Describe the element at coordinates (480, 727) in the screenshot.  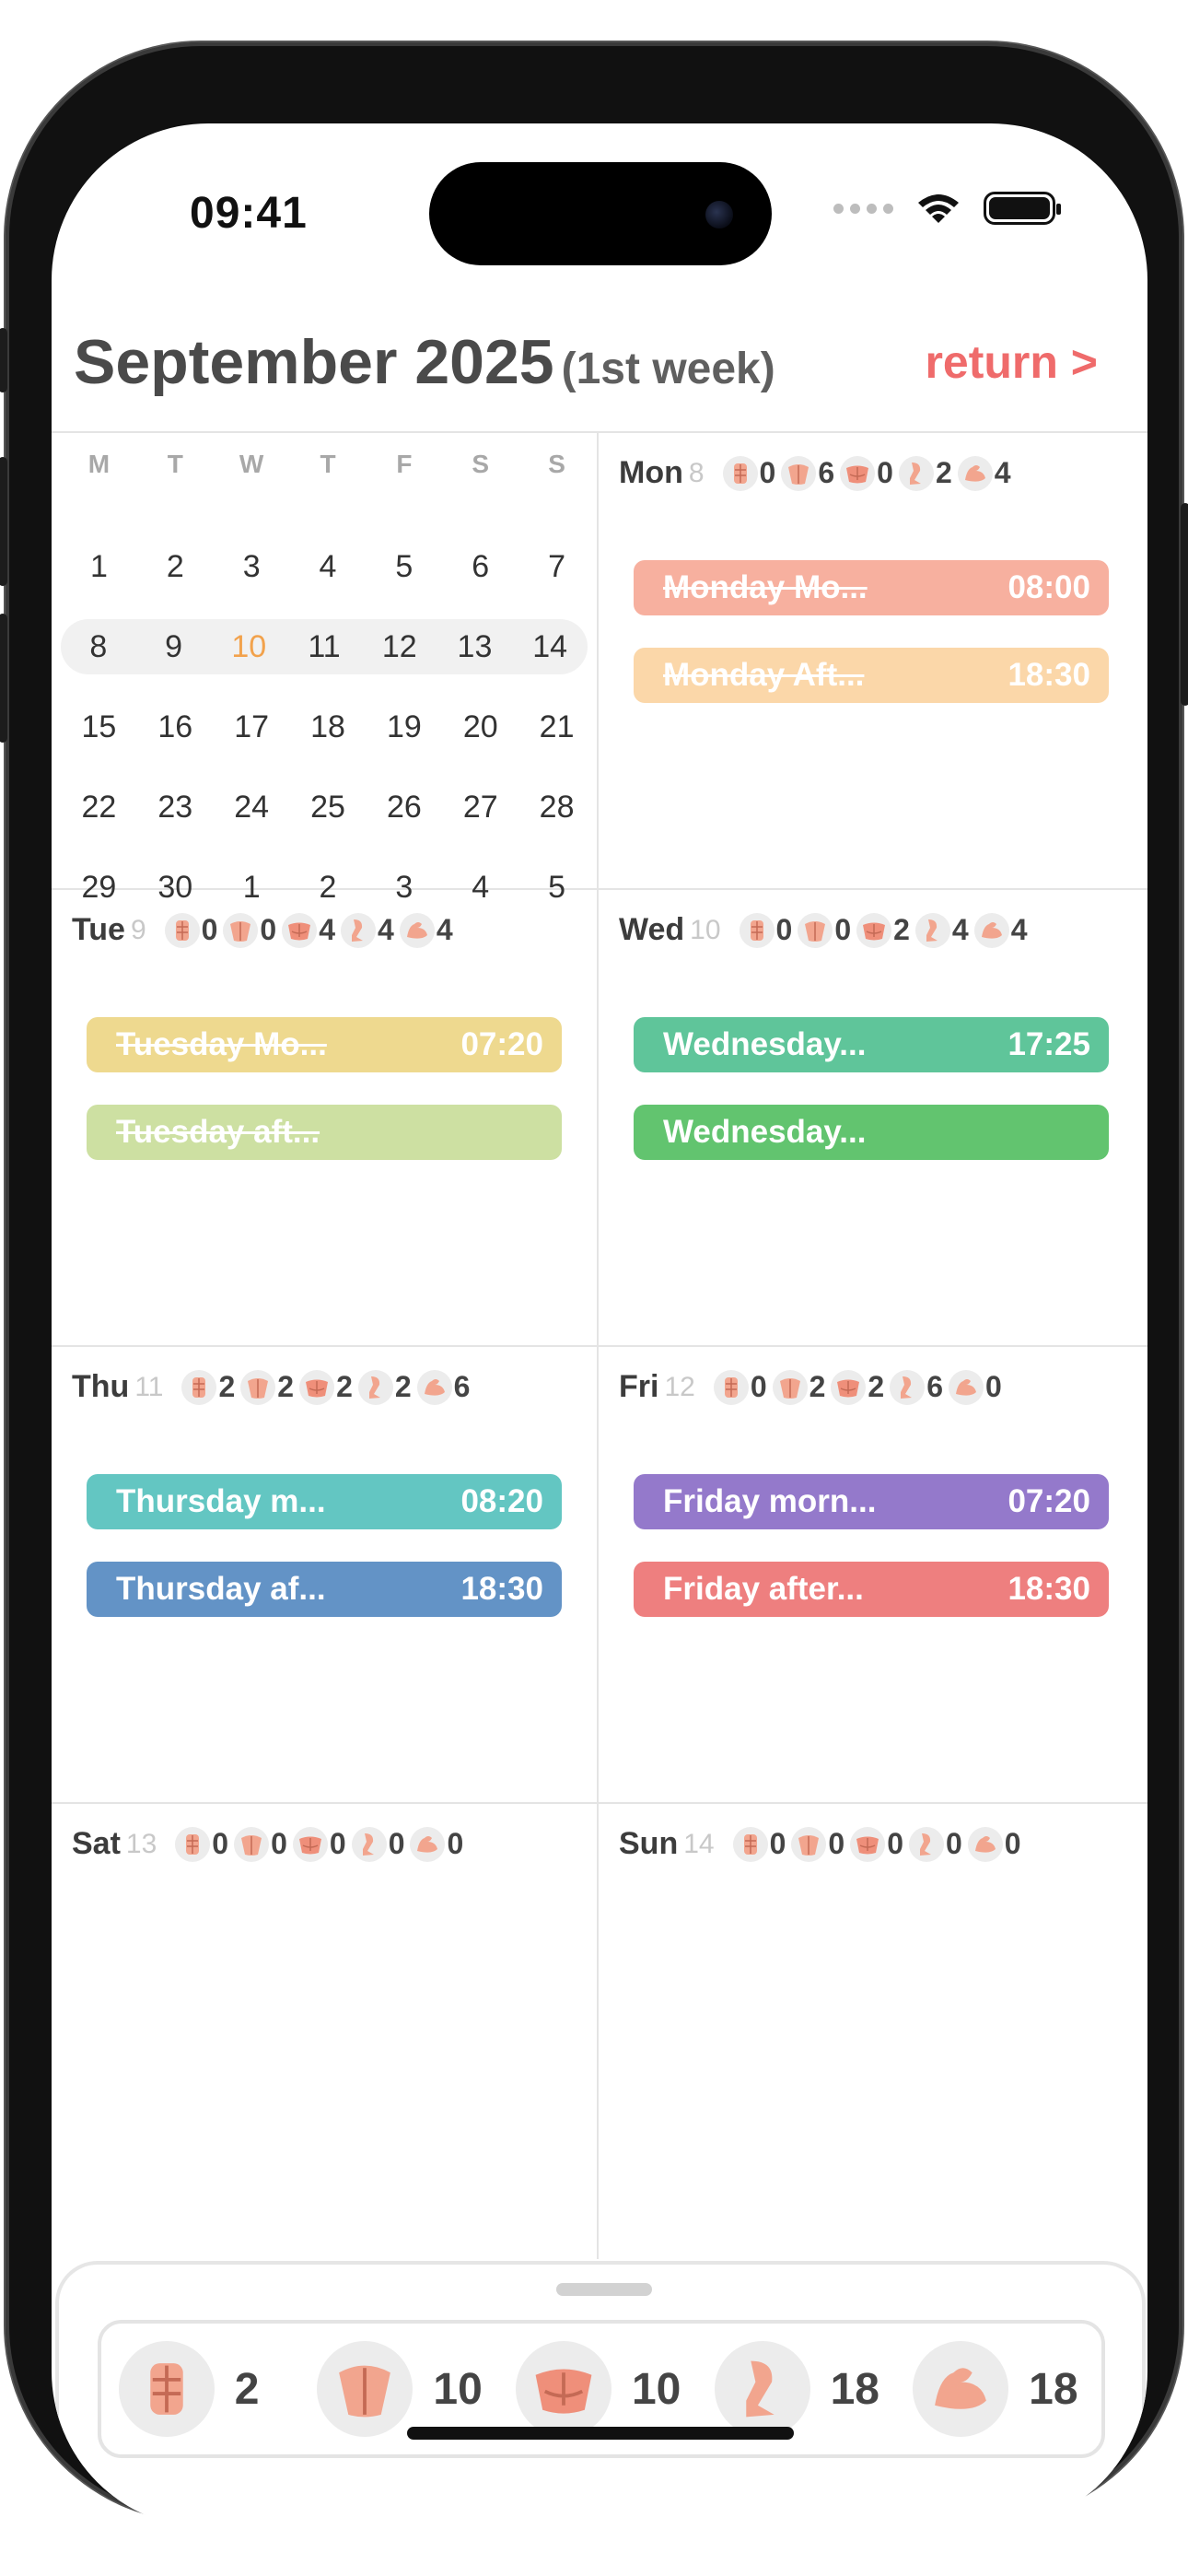
I see `calendar-date: 20` at that location.